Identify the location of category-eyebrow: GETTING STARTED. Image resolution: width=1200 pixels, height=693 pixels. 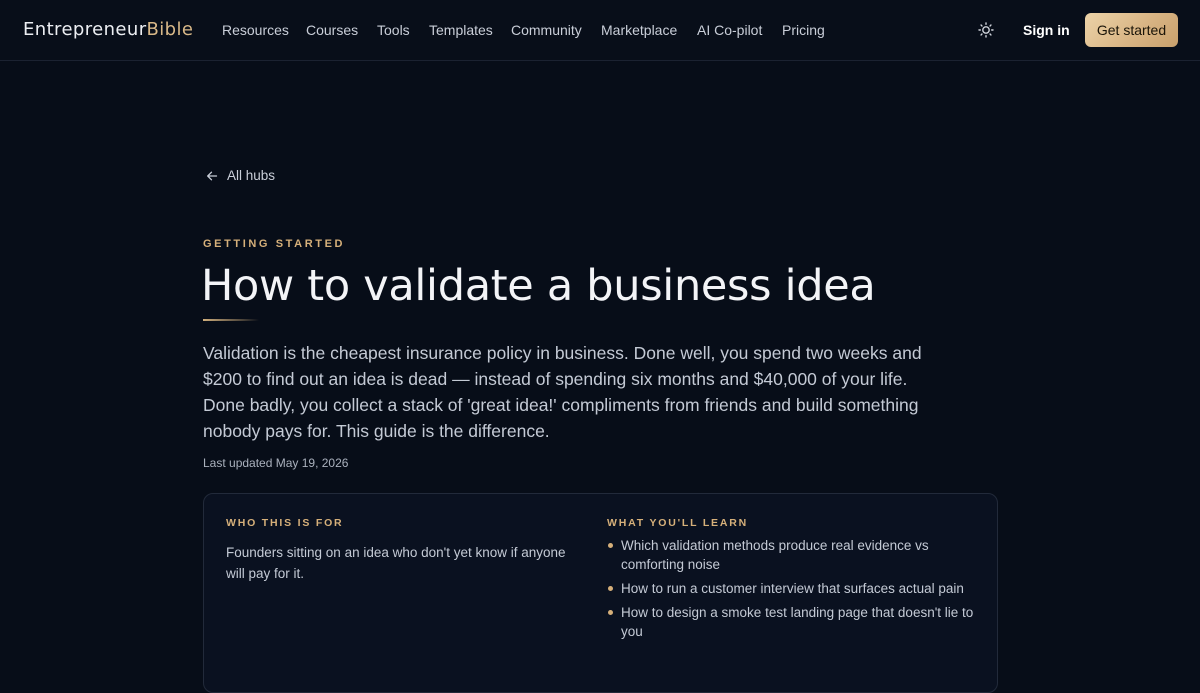
(274, 244).